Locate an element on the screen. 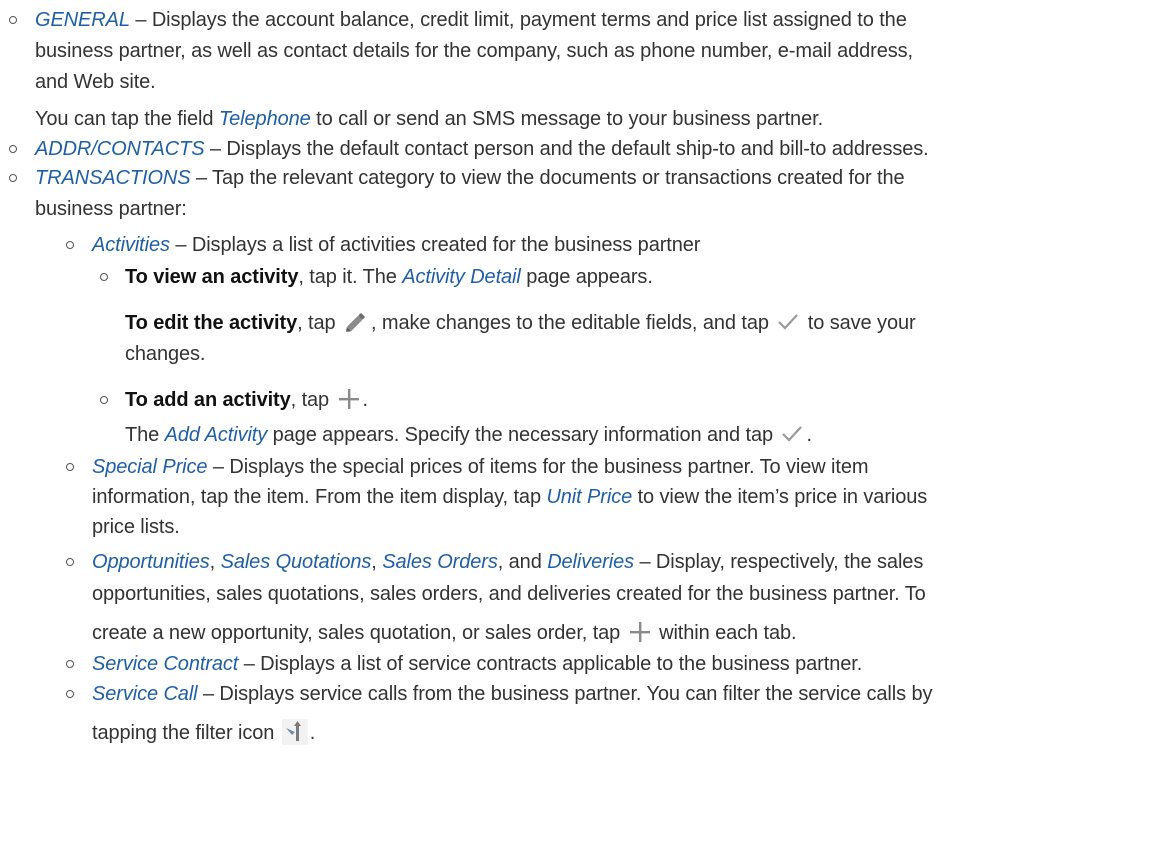 This screenshot has height=866, width=1151. general-text: and Web site. is located at coordinates (95, 82).